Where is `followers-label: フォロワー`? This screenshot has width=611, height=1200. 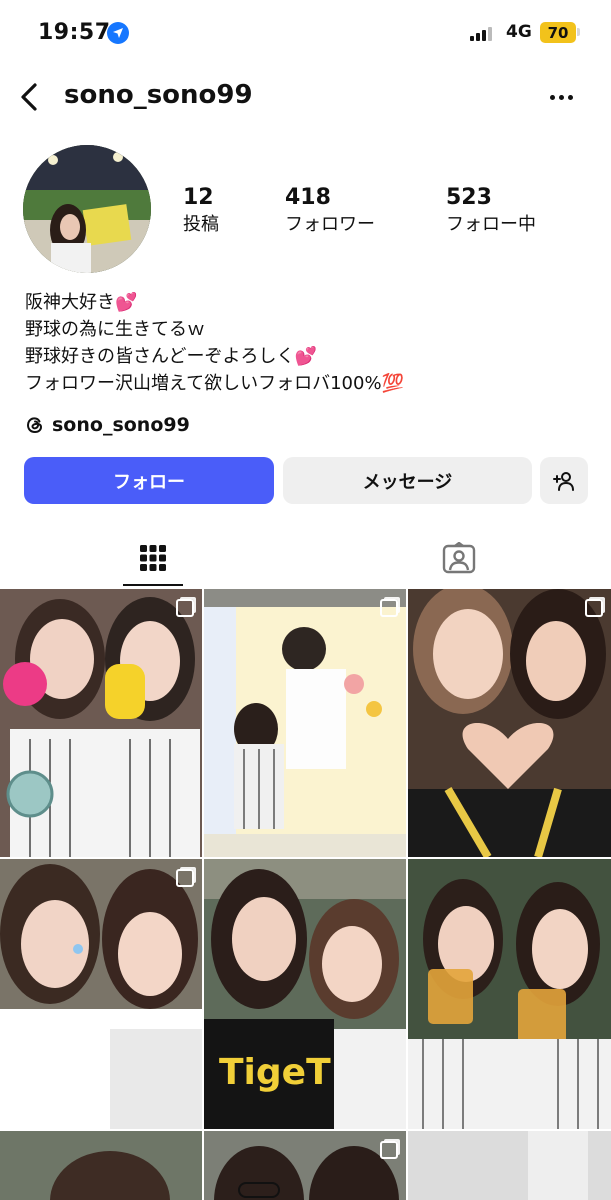
followers-label: フォロワー is located at coordinates (330, 224).